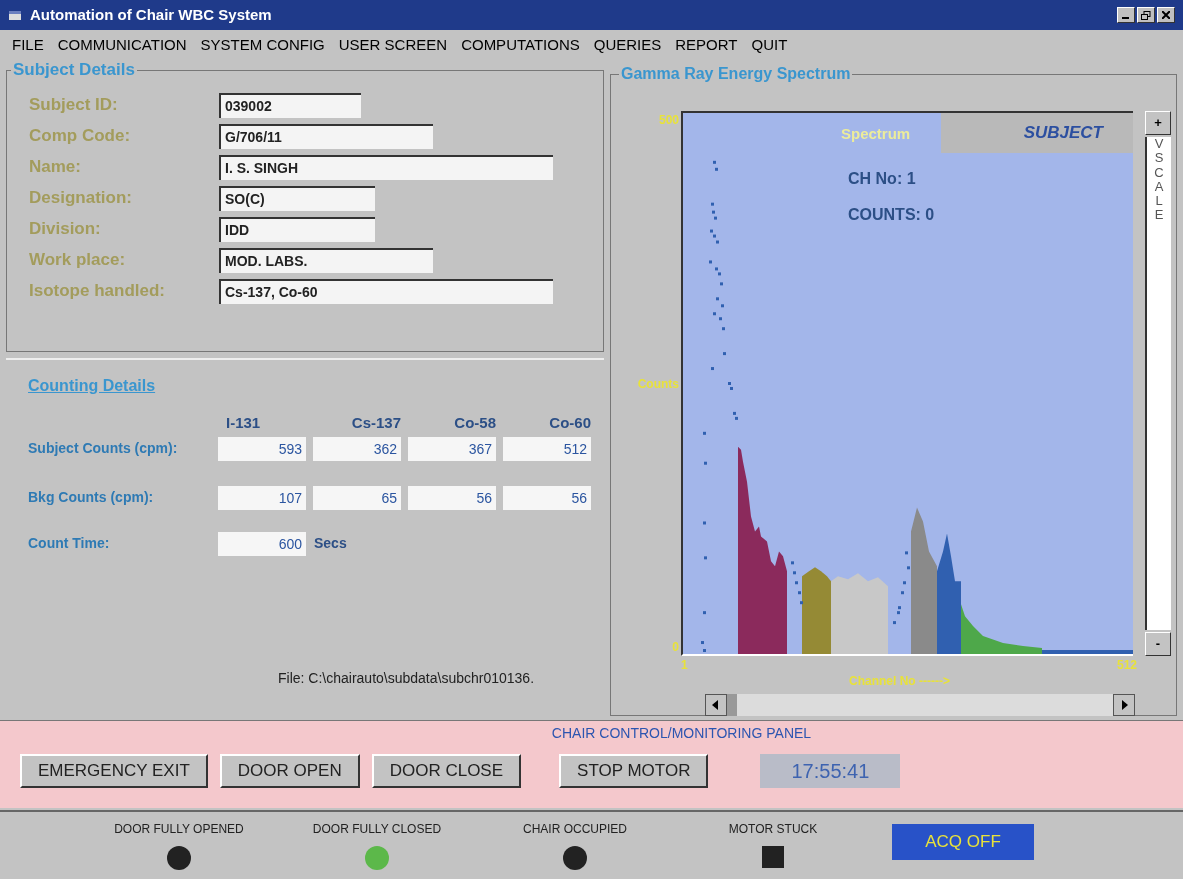 The width and height of the screenshot is (1183, 879). What do you see at coordinates (262, 448) in the screenshot?
I see `count-field: 593` at bounding box center [262, 448].